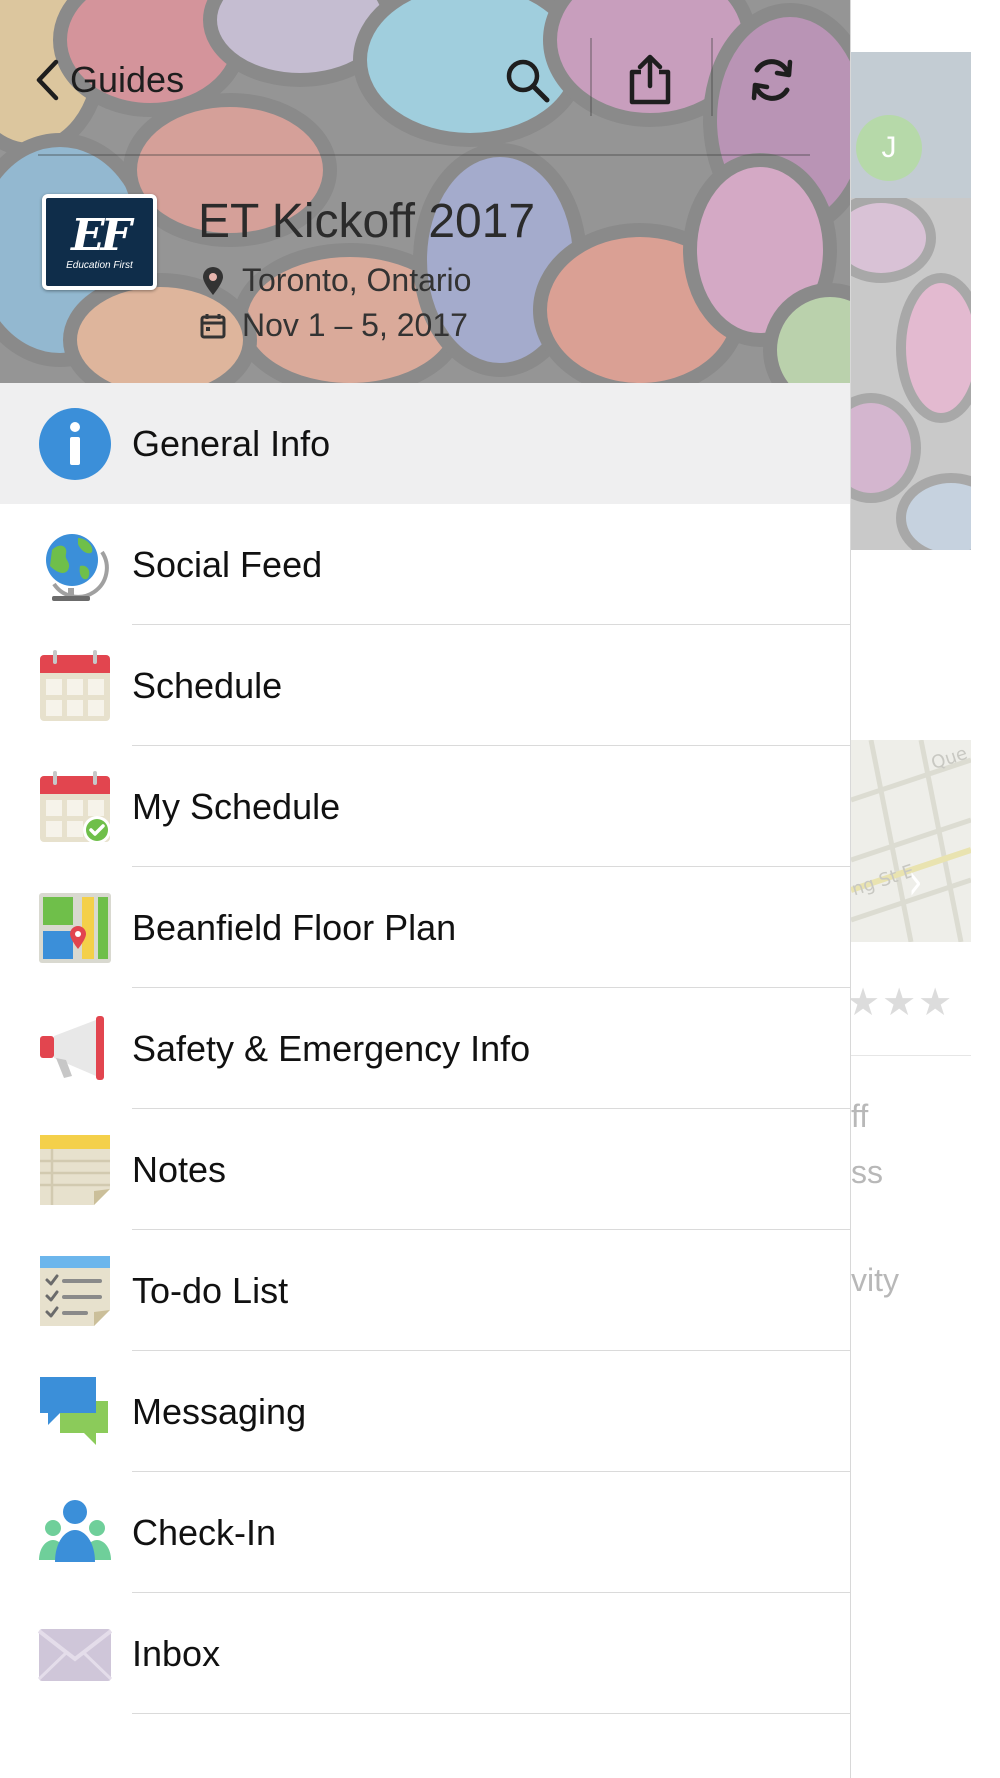  What do you see at coordinates (75, 1170) in the screenshot?
I see `notepad-icon` at bounding box center [75, 1170].